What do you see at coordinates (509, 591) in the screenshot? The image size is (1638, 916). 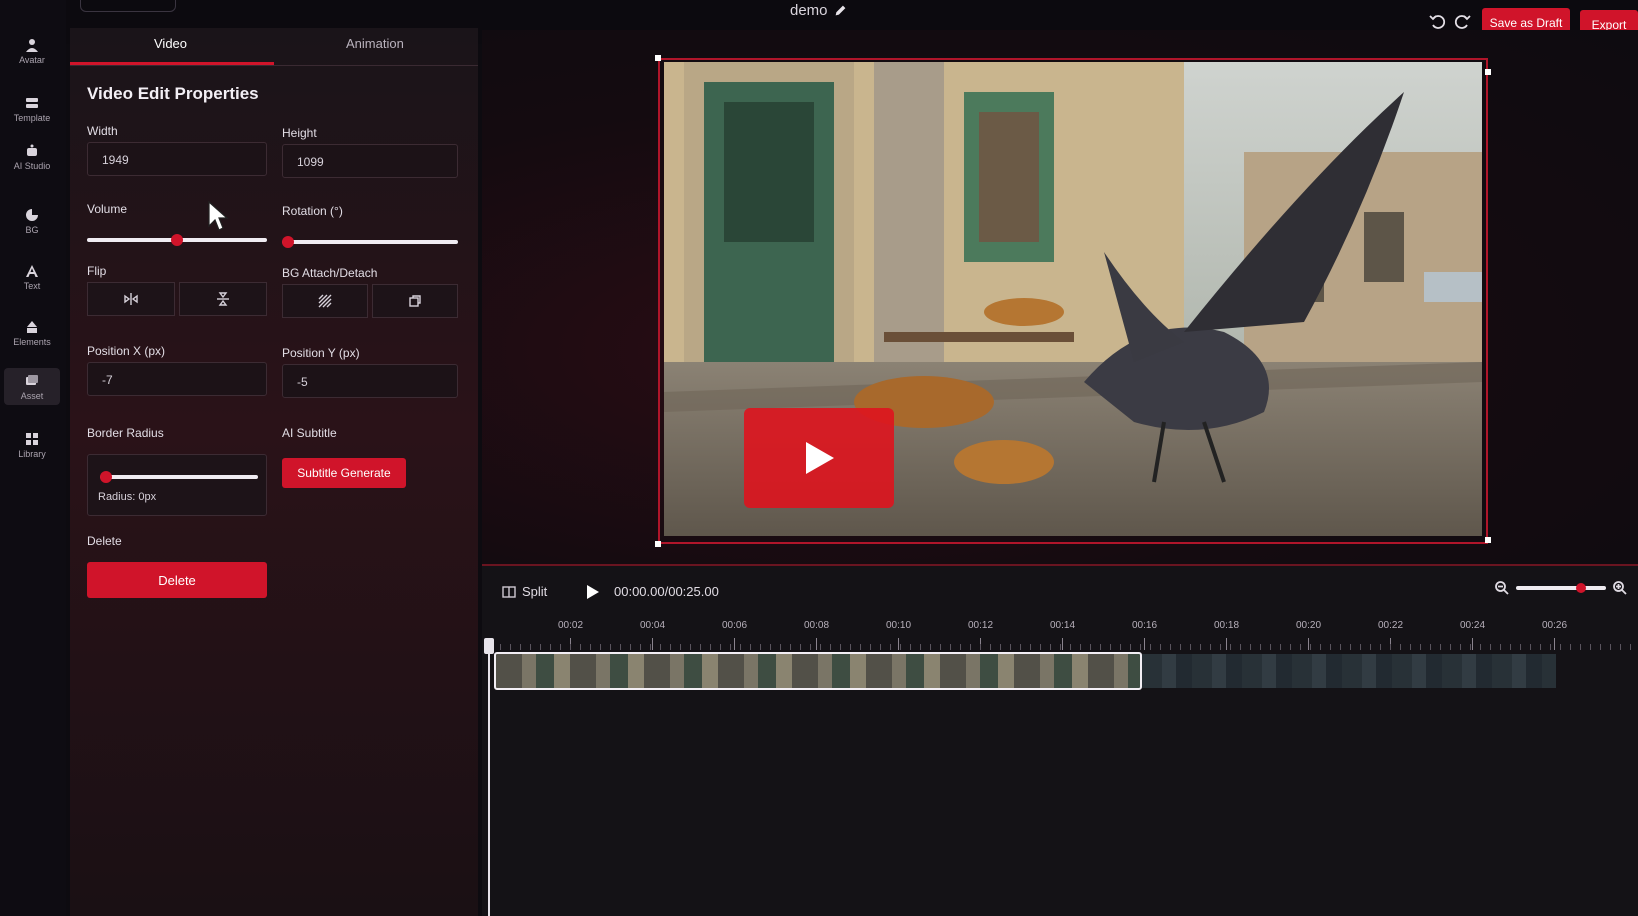 I see `split-icon` at bounding box center [509, 591].